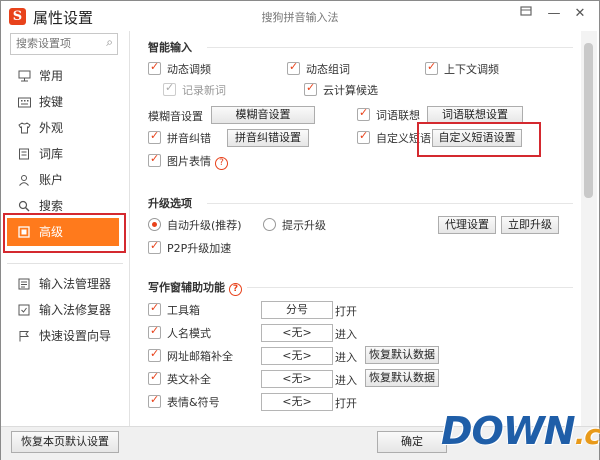 The image size is (600, 460). Describe the element at coordinates (24, 77) in the screenshot. I see `monitor-icon` at that location.